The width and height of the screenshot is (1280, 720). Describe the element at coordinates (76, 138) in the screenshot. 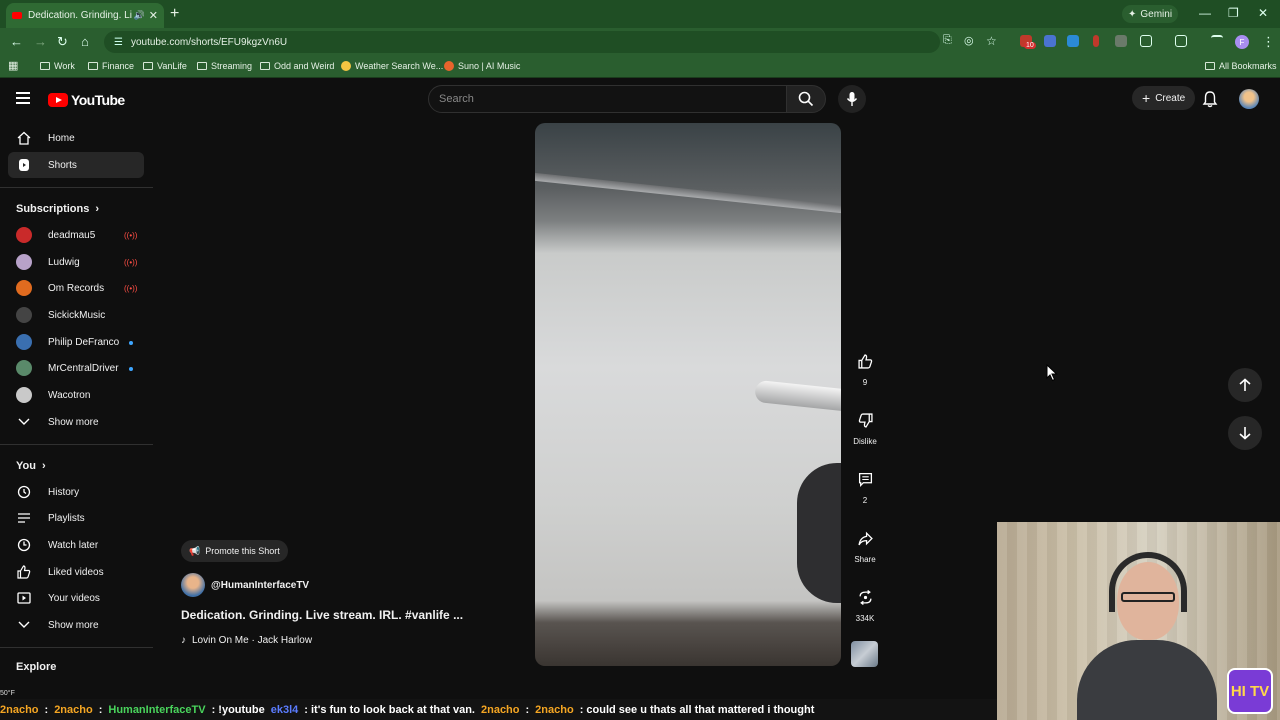

I see `sidebar-item-home: Home` at that location.